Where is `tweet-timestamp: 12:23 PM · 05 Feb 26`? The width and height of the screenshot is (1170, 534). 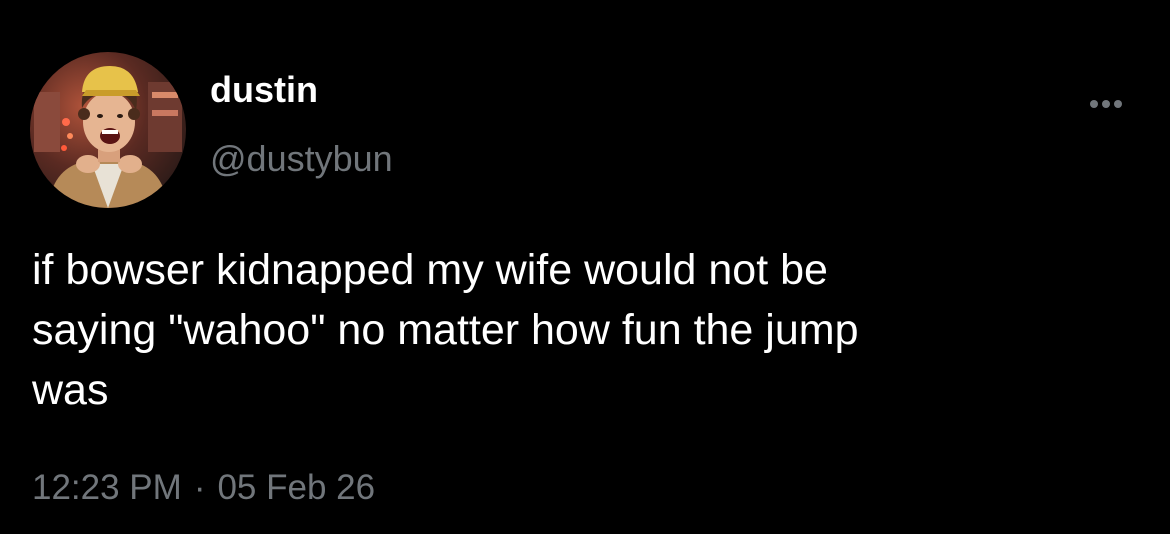
tweet-timestamp: 12:23 PM · 05 Feb 26 is located at coordinates (203, 488).